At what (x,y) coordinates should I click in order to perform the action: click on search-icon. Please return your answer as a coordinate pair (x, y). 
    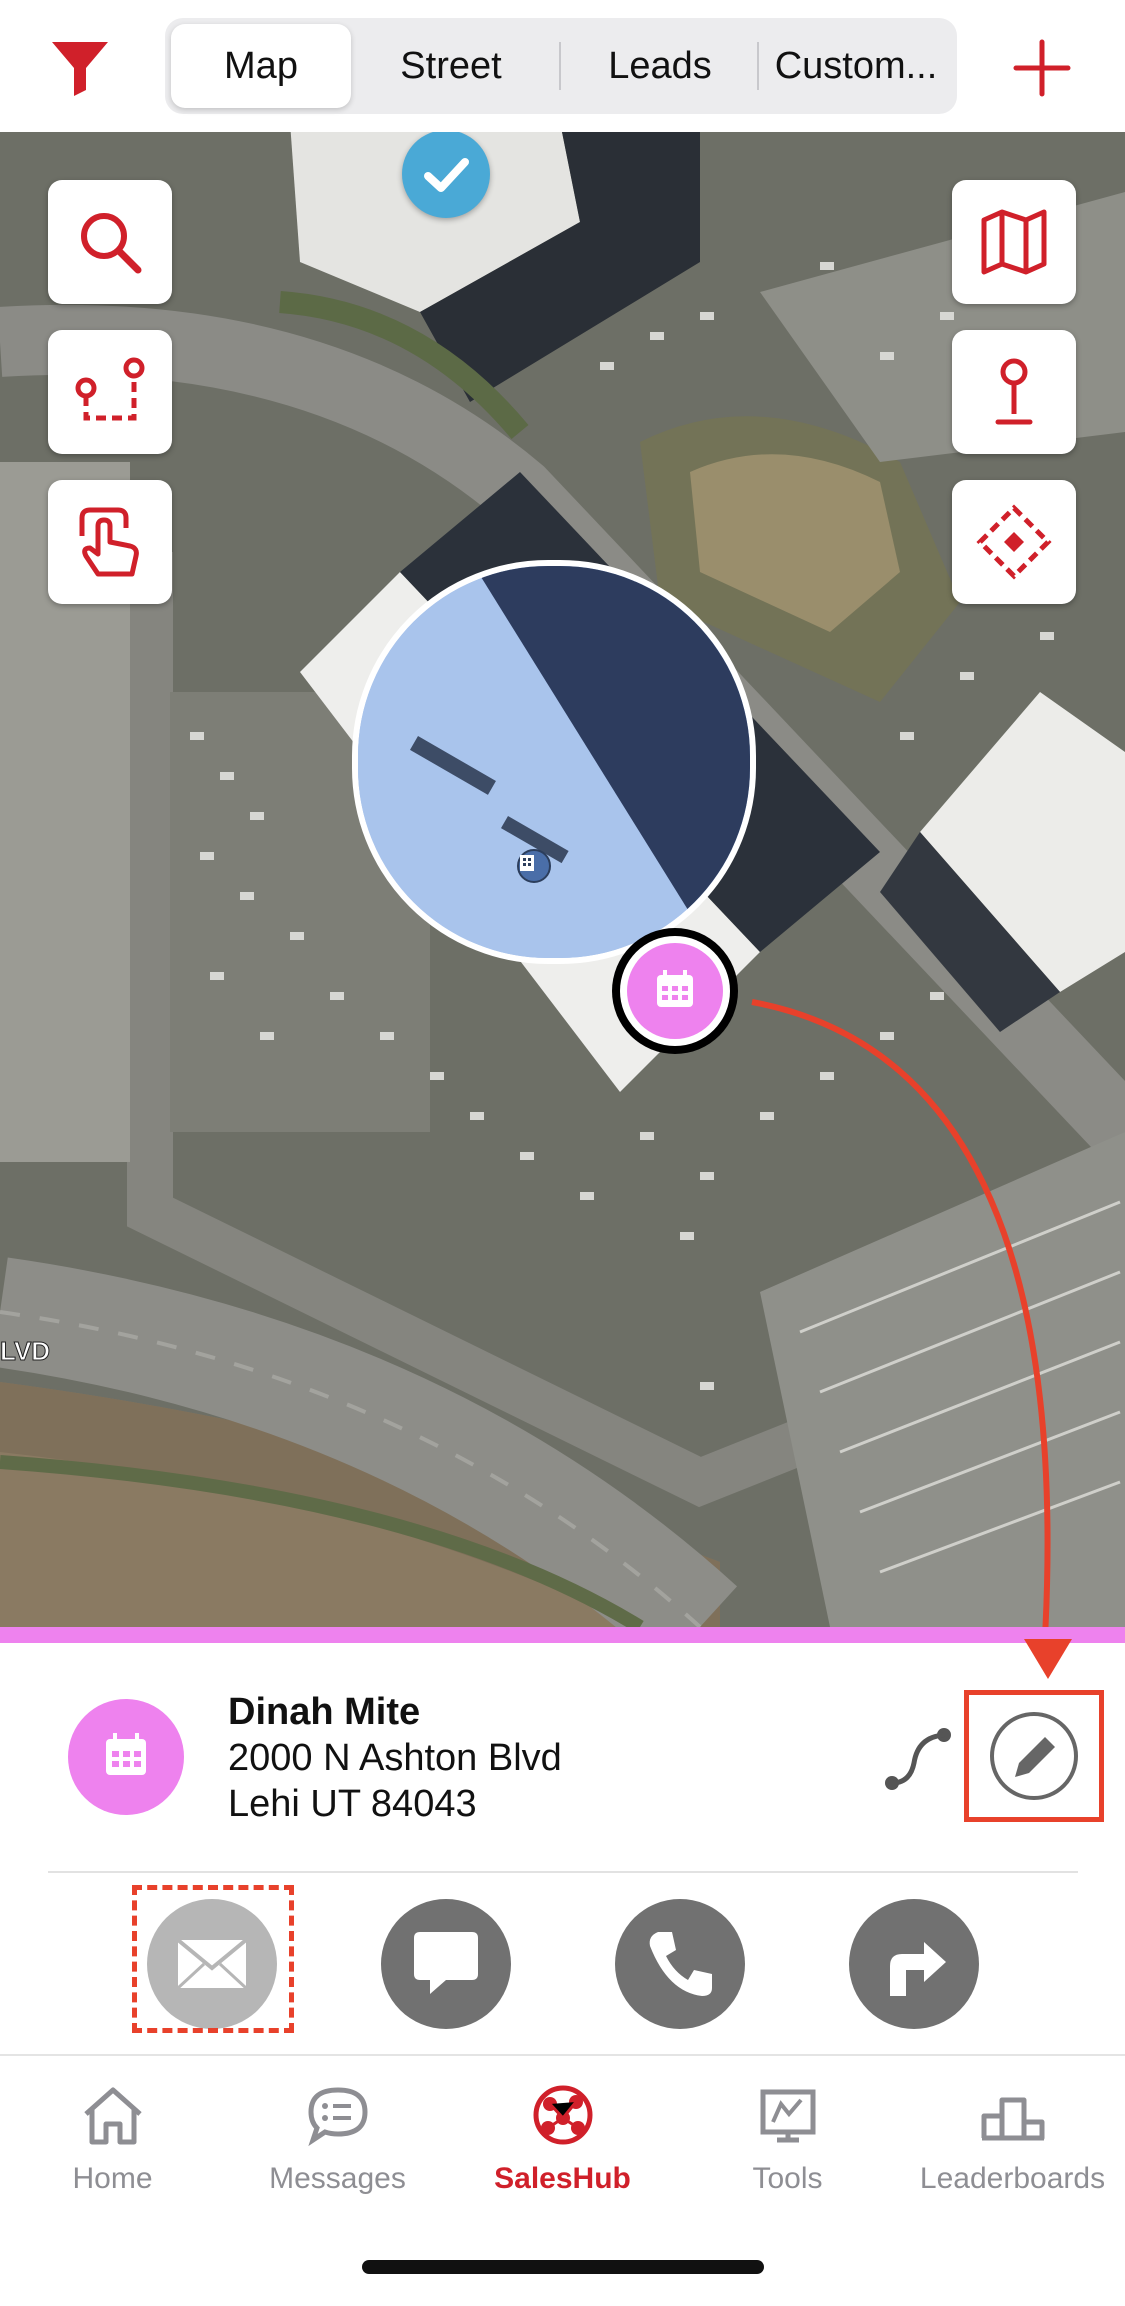
    Looking at the image, I should click on (111, 243).